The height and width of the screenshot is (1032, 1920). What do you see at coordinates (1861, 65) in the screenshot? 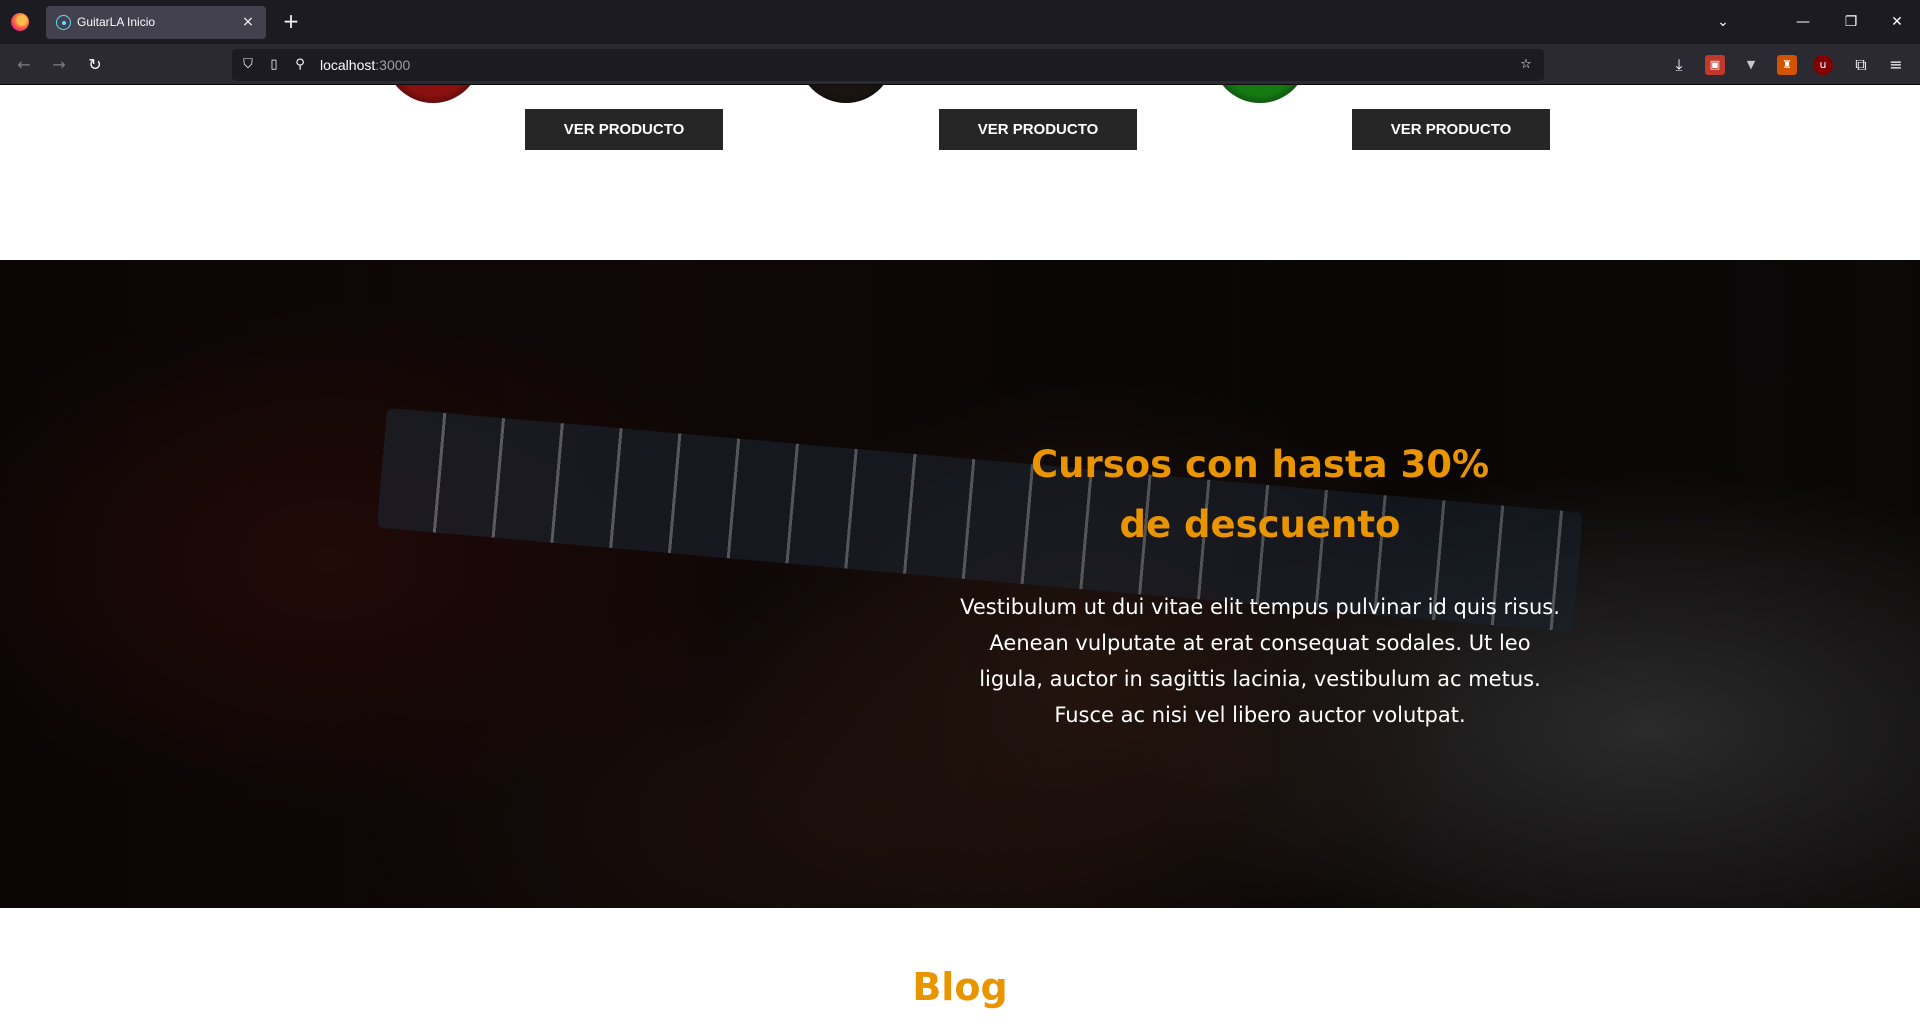
I see `extensions-icon: ⧉` at bounding box center [1861, 65].